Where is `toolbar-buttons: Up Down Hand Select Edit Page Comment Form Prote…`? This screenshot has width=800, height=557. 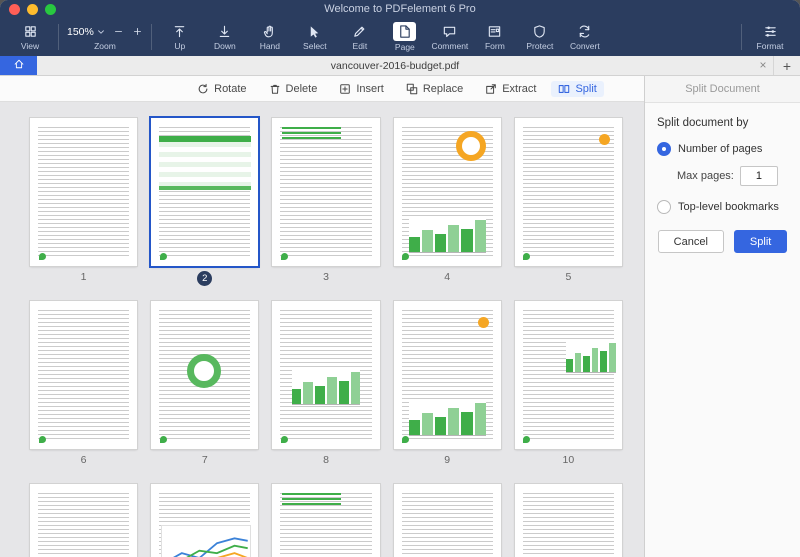 toolbar-buttons: Up Down Hand Select Edit Page Comment Form Prote… is located at coordinates (382, 37).